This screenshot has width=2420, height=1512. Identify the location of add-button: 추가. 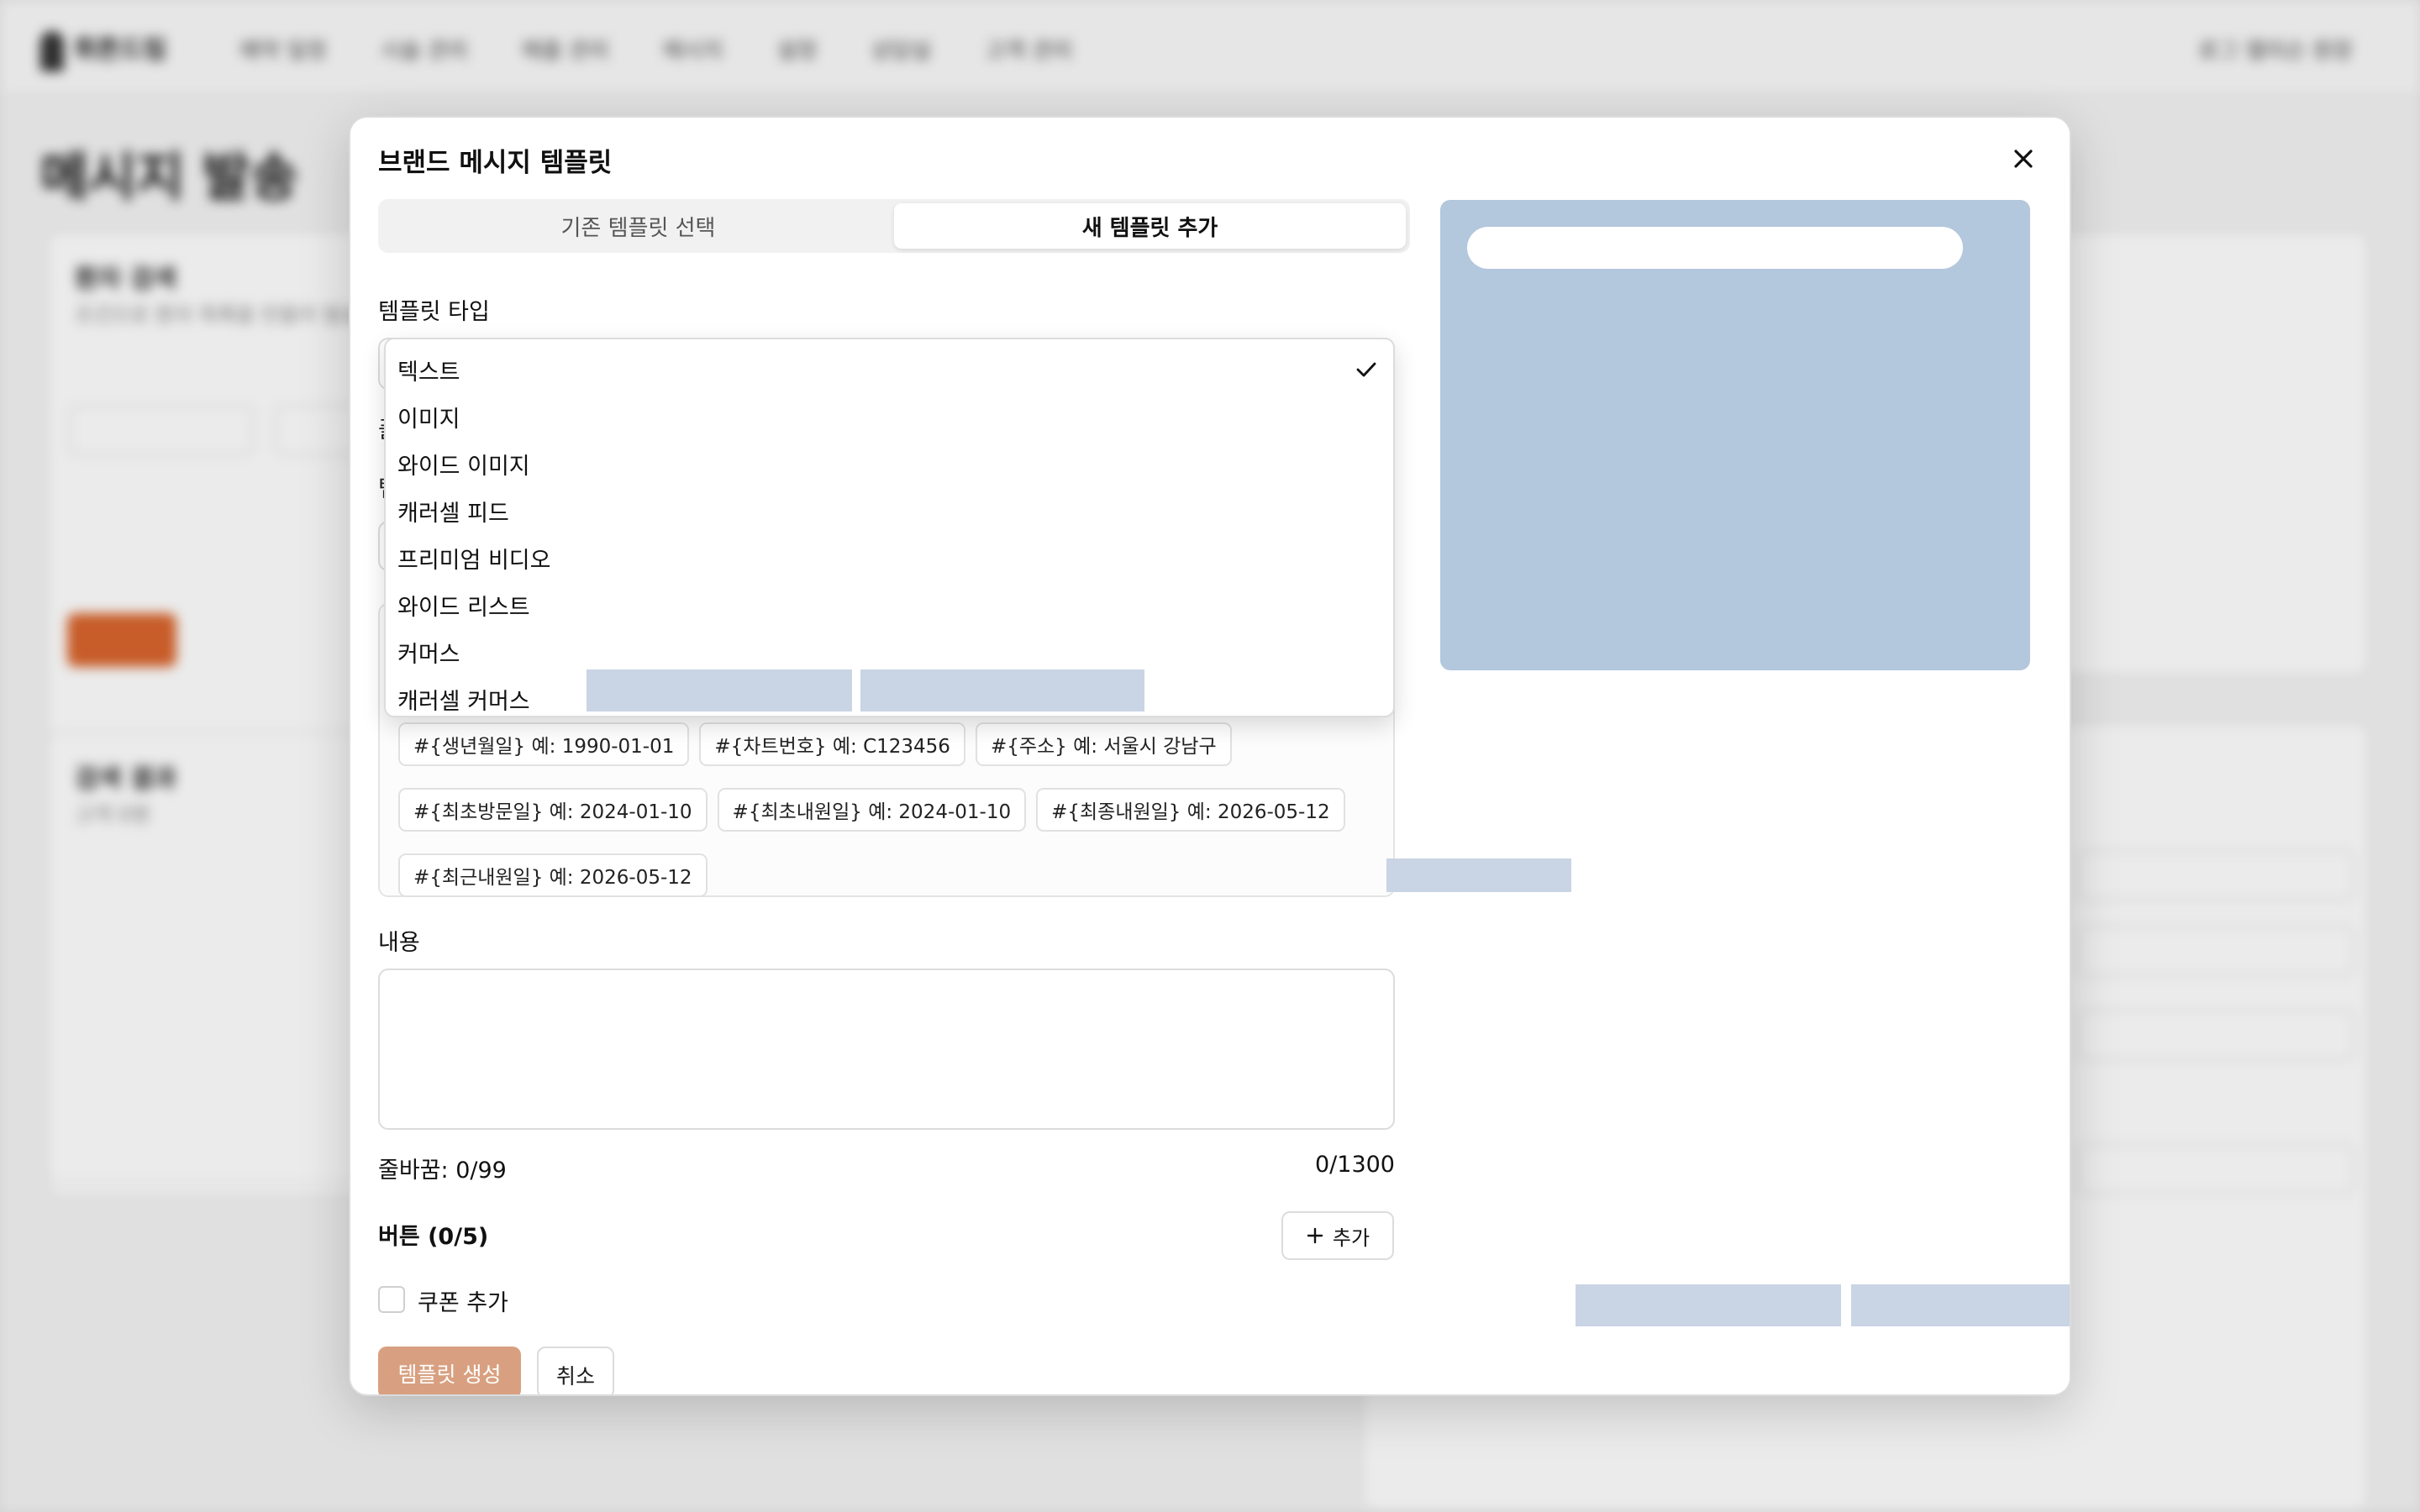
(1337, 1235).